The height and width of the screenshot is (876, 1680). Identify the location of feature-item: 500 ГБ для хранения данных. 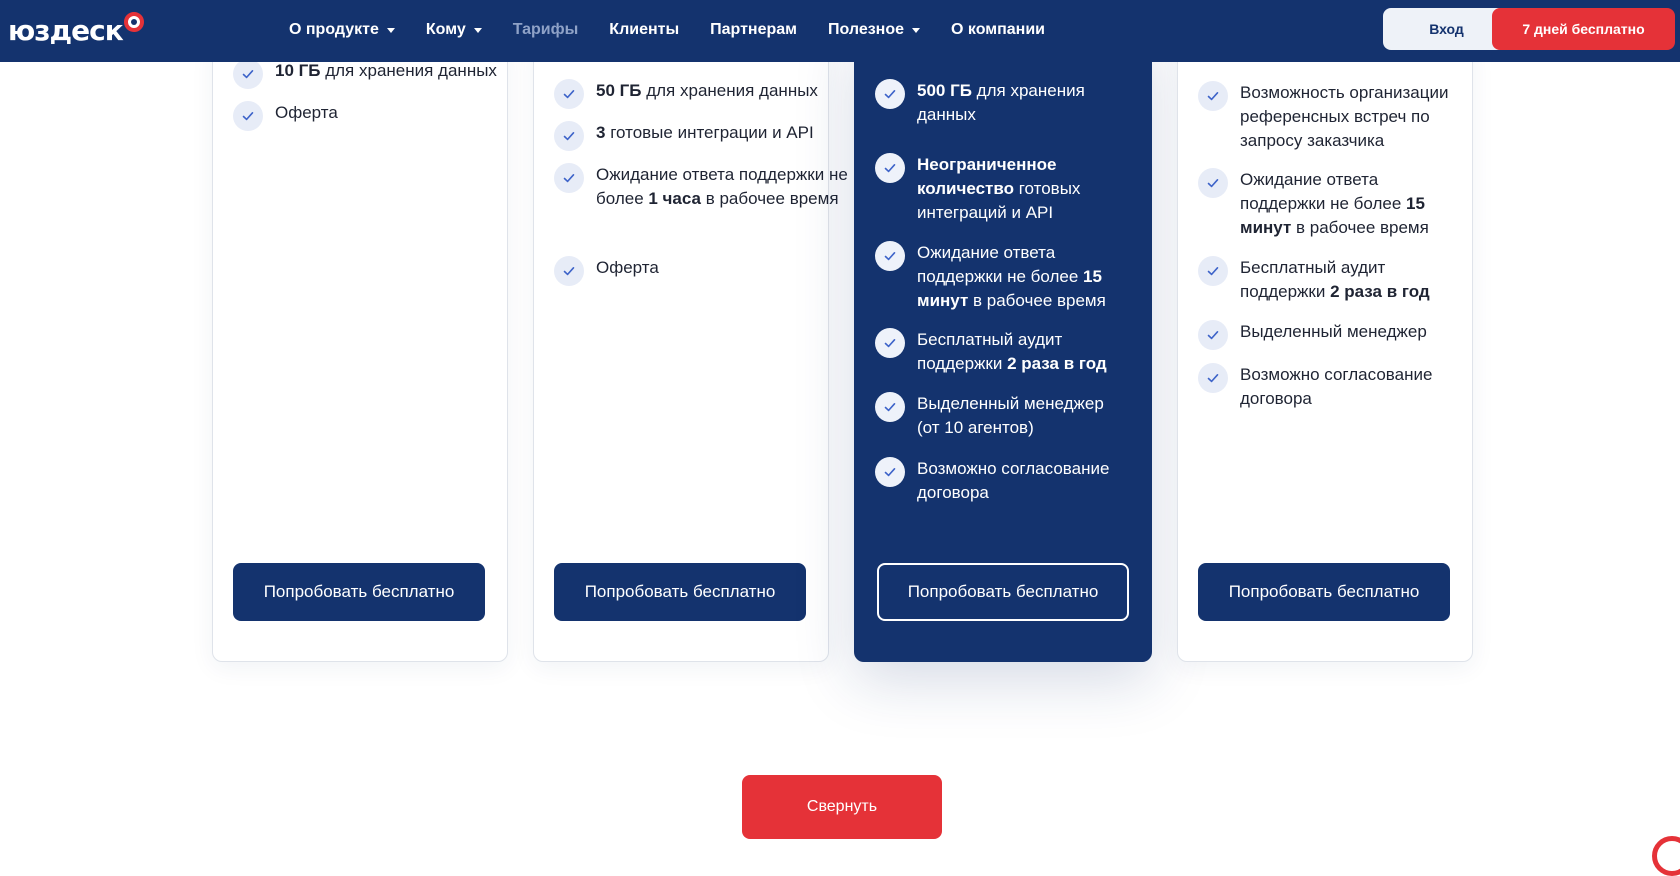
(996, 103).